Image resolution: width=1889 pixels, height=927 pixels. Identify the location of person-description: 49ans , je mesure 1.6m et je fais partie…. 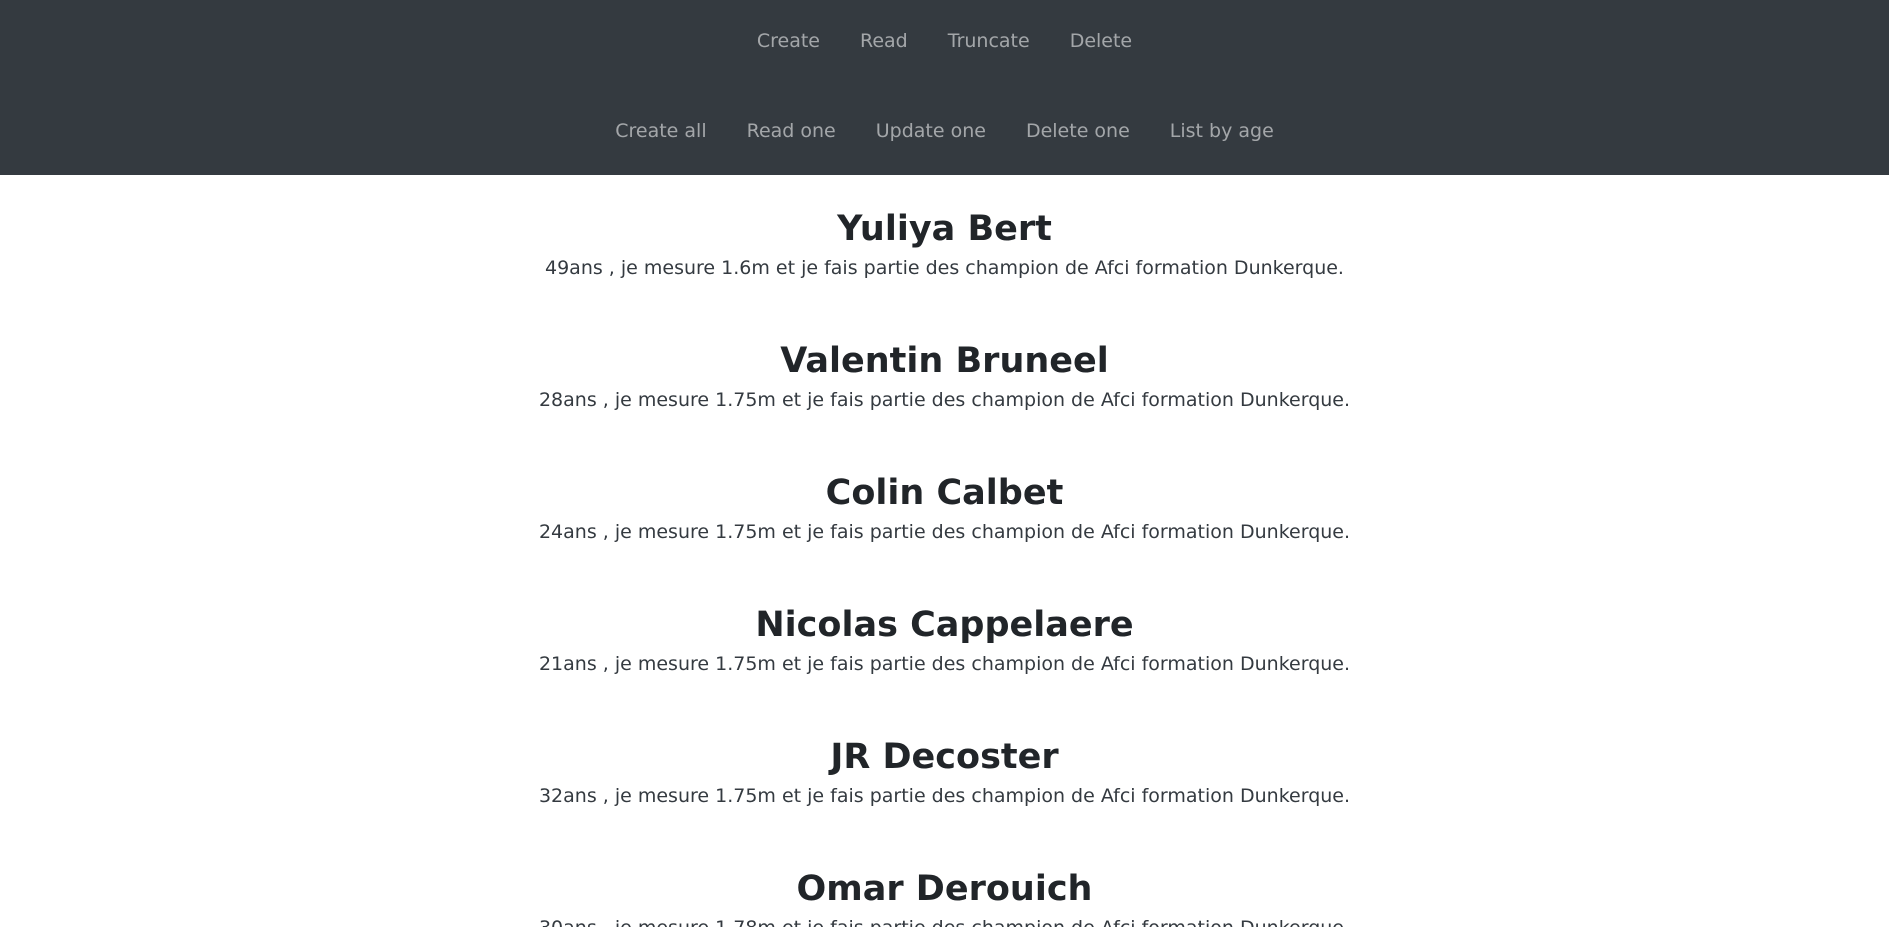
(944, 268).